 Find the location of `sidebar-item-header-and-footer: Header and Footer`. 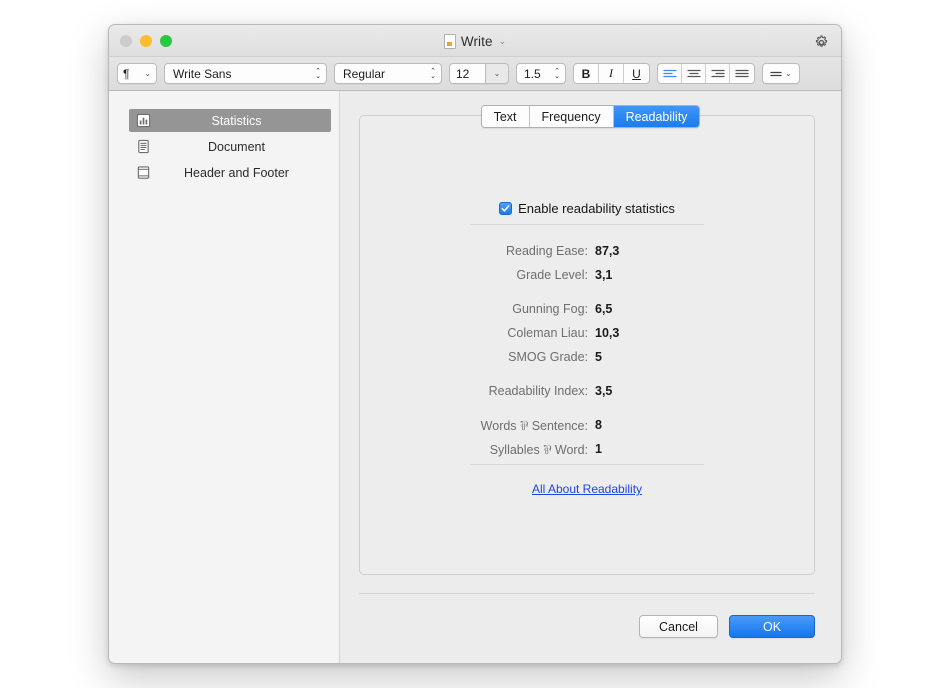

sidebar-item-header-and-footer: Header and Footer is located at coordinates (230, 172).